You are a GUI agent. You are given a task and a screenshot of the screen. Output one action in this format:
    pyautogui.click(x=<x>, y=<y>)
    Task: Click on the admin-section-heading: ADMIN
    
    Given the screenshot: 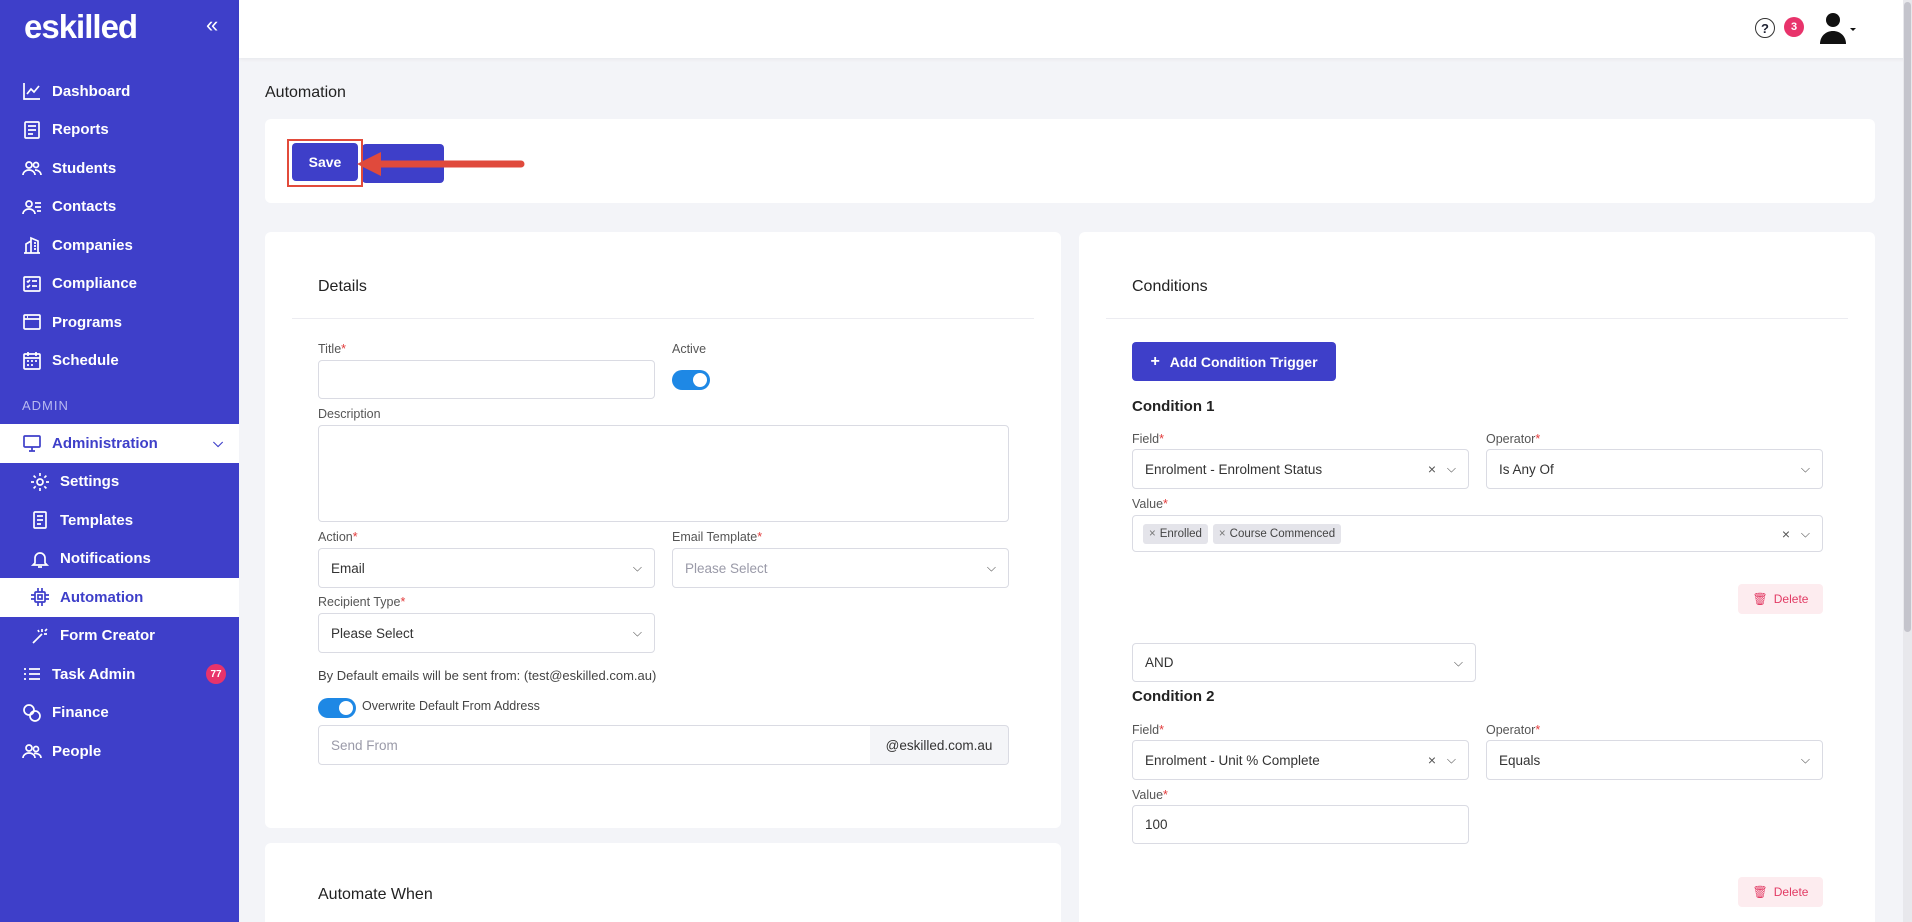 What is the action you would take?
    pyautogui.click(x=45, y=405)
    